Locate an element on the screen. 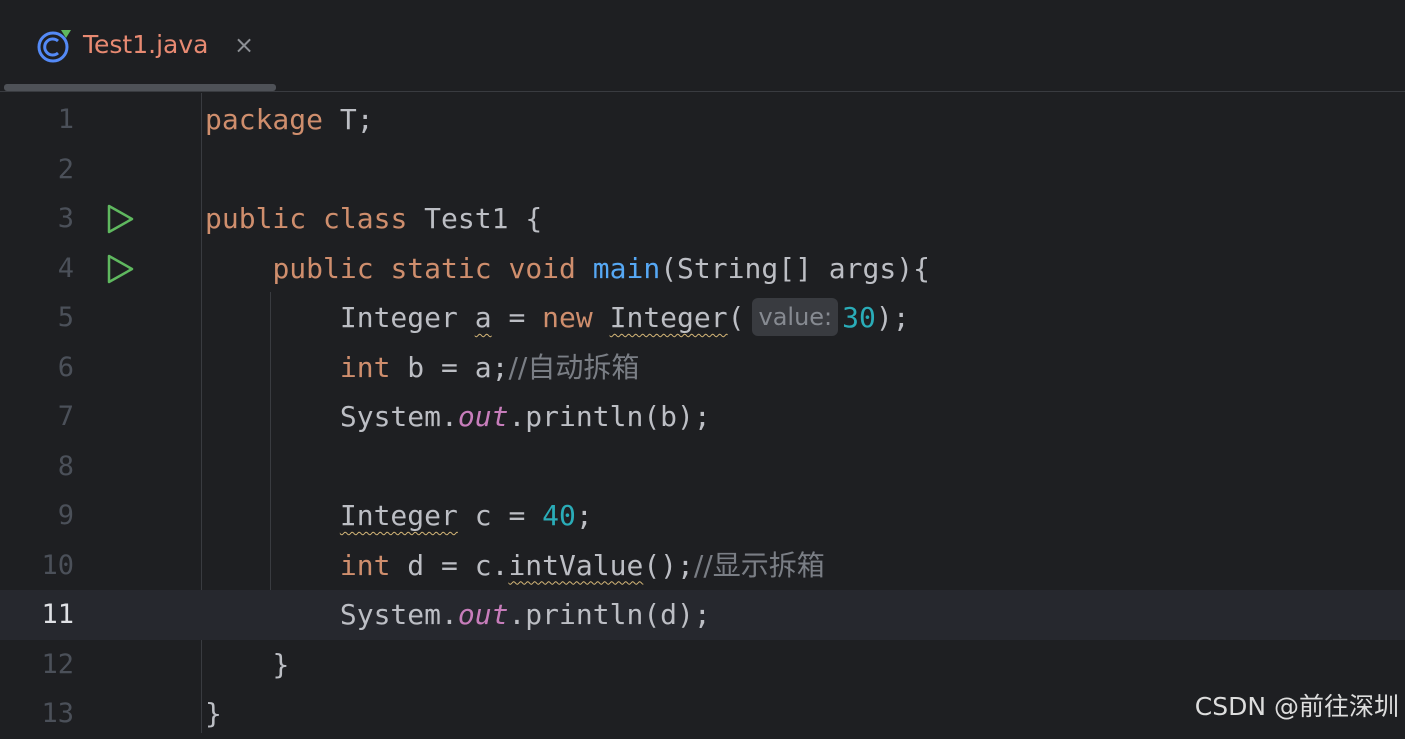 This screenshot has width=1405, height=739. code-text: package T; is located at coordinates (289, 120).